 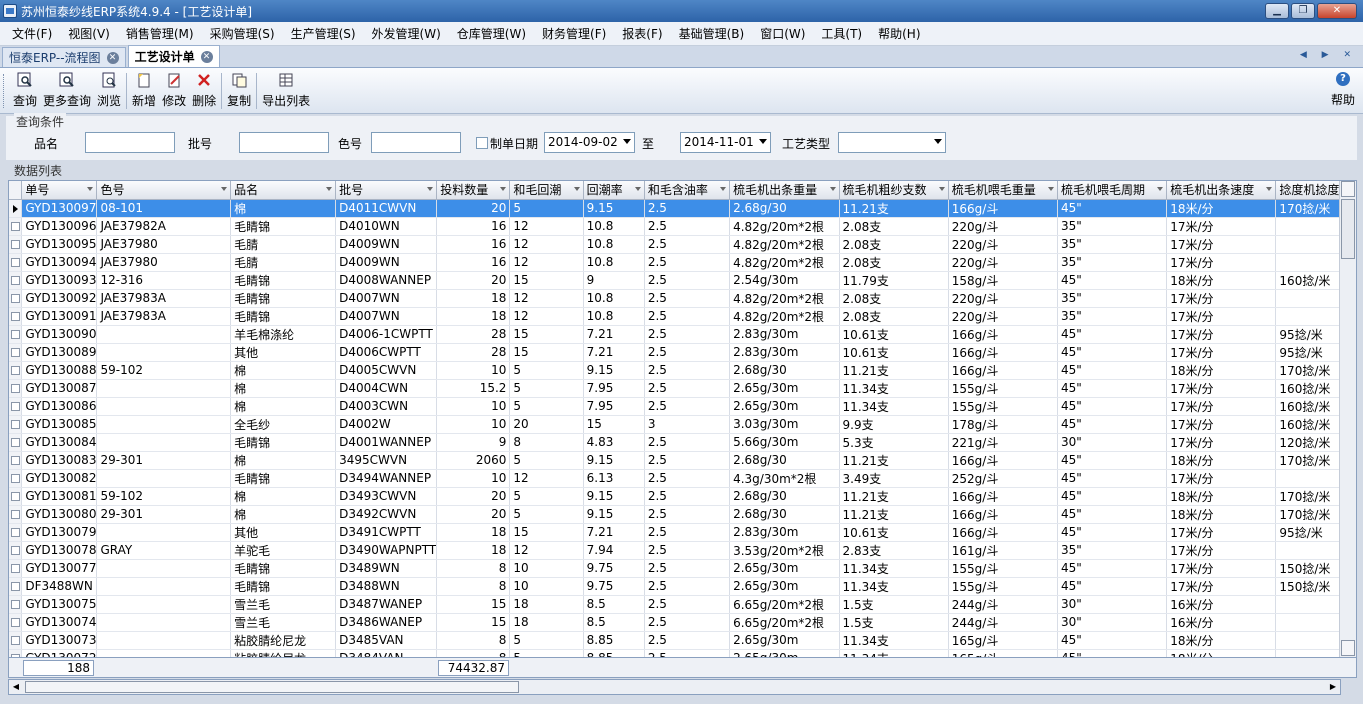 What do you see at coordinates (164, 208) in the screenshot?
I see `table-cell: 08-101` at bounding box center [164, 208].